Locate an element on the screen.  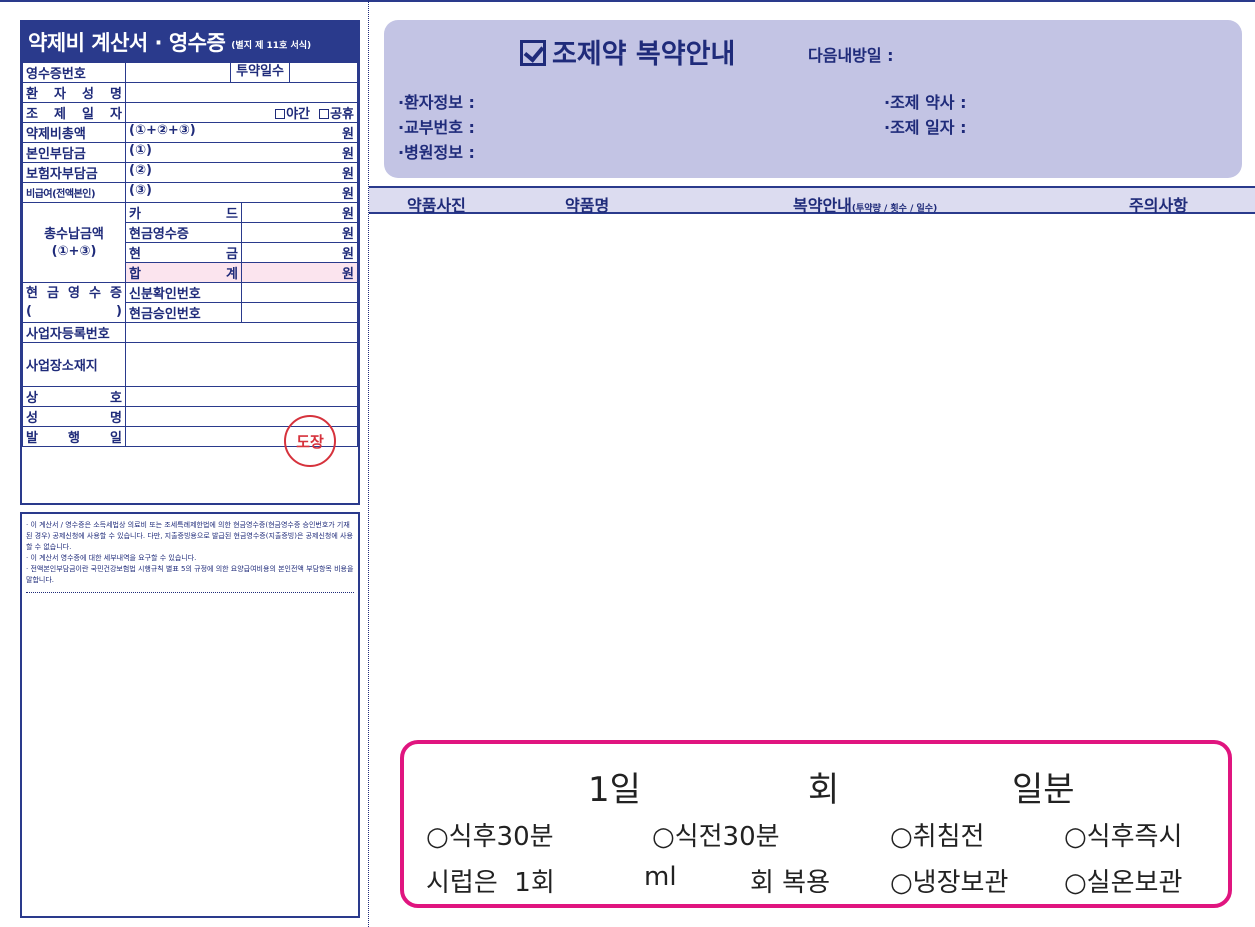
card-field: 원 is located at coordinates (299, 212).